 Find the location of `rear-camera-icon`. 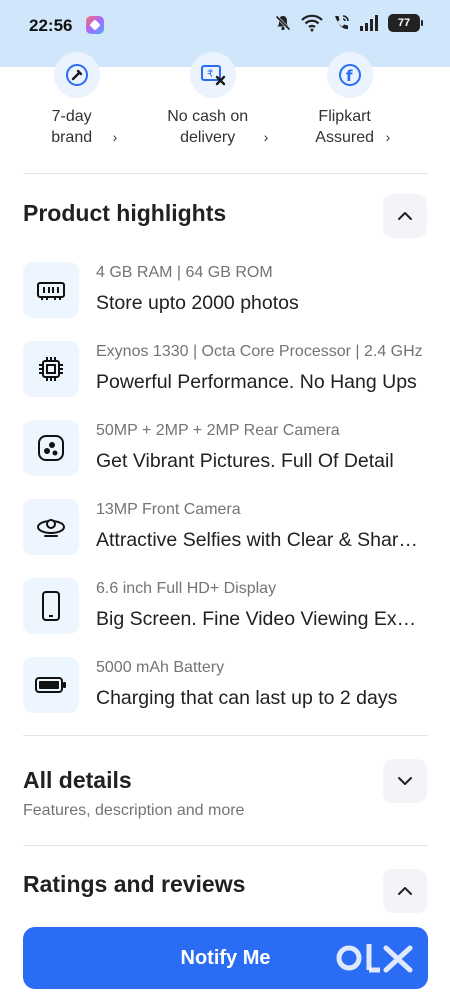

rear-camera-icon is located at coordinates (51, 448).